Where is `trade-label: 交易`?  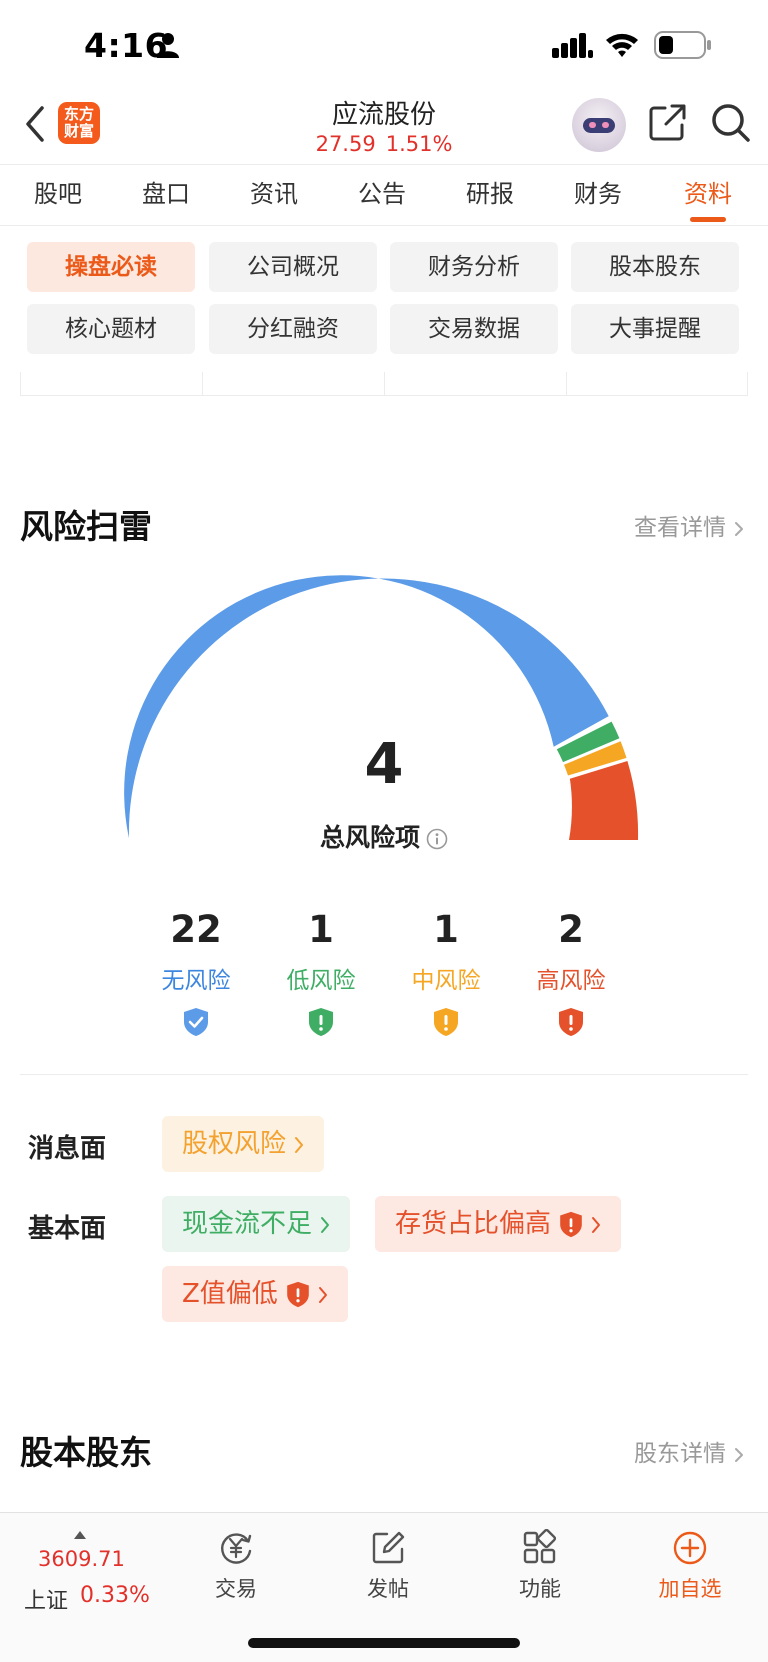
trade-label: 交易 is located at coordinates (236, 1589).